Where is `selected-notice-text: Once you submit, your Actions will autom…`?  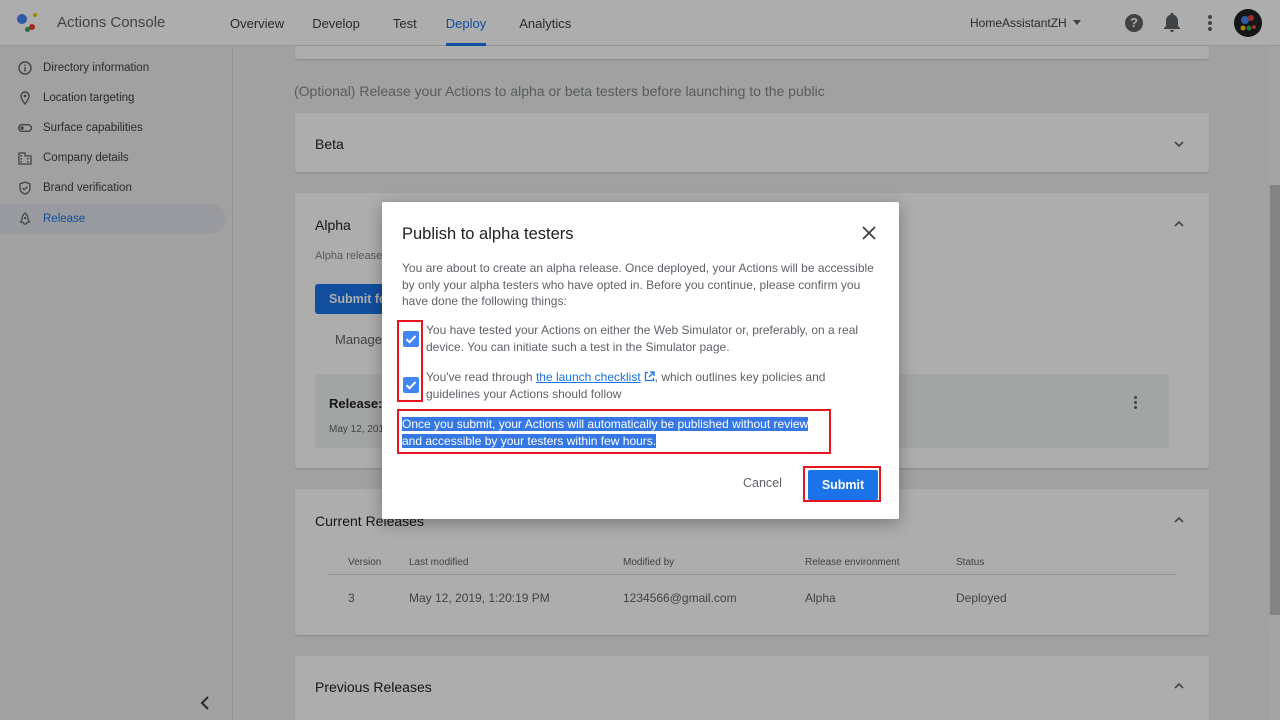 selected-notice-text: Once you submit, your Actions will autom… is located at coordinates (605, 432).